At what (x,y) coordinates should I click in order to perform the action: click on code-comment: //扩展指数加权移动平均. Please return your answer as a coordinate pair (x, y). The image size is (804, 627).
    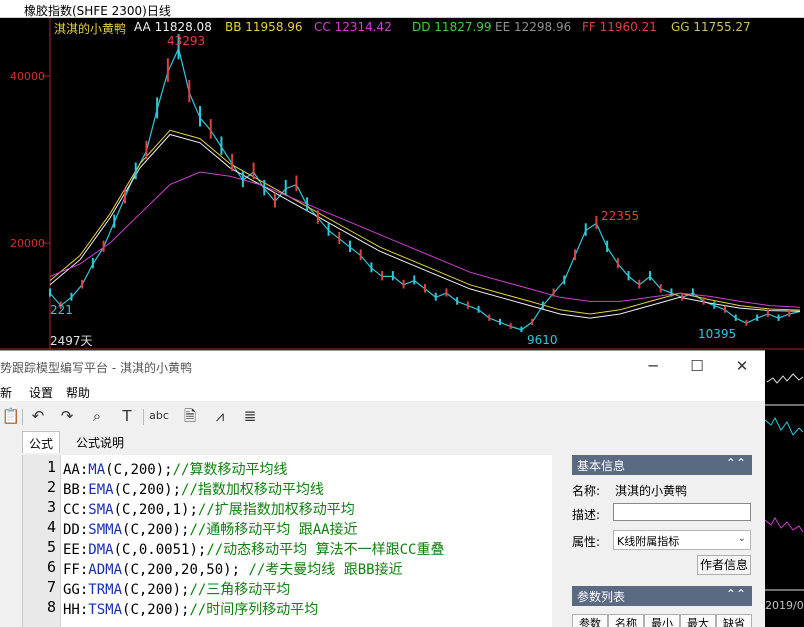
    Looking at the image, I should click on (276, 510).